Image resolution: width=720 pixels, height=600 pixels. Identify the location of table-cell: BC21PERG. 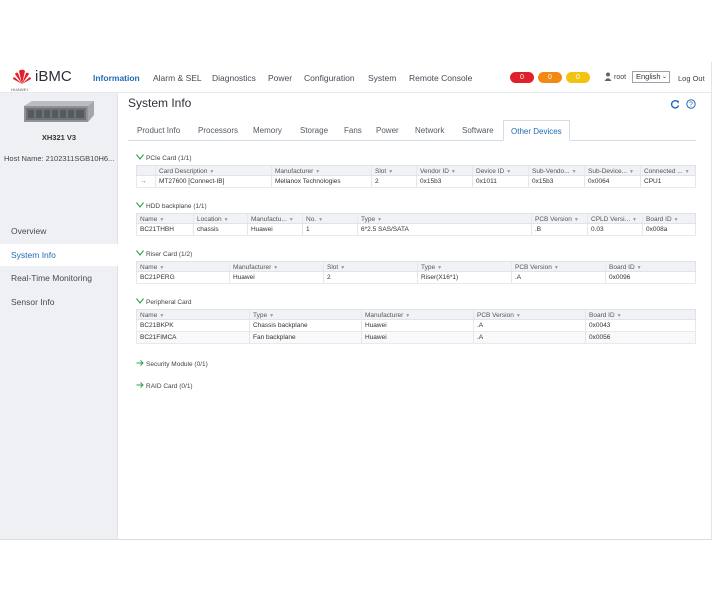
(157, 277).